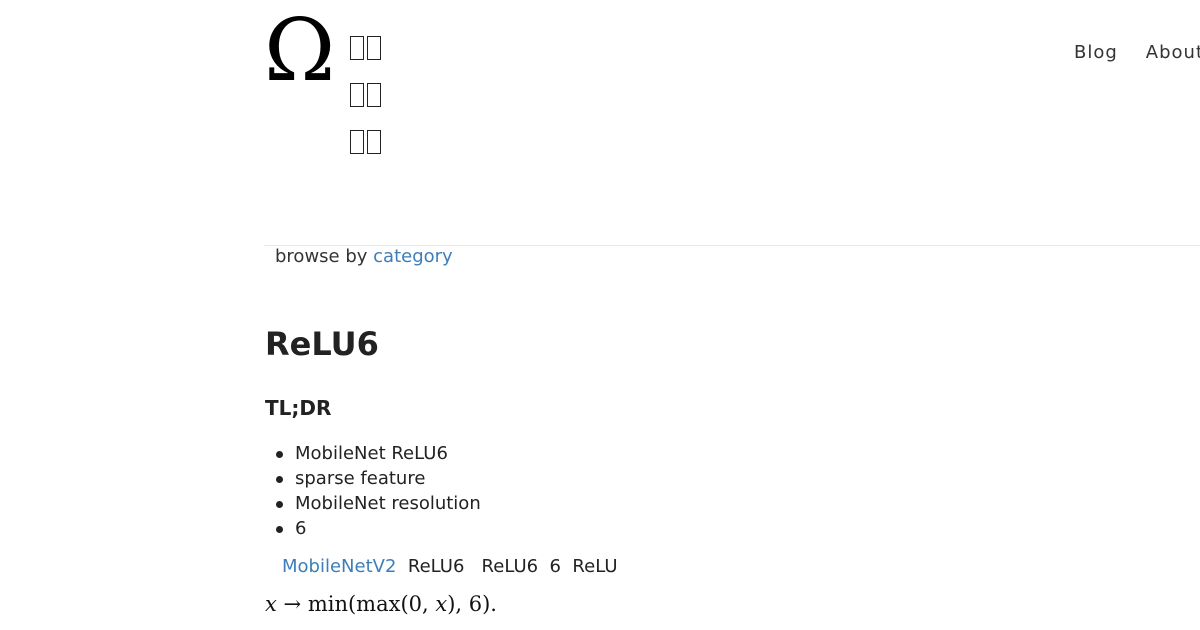 The height and width of the screenshot is (630, 1200). Describe the element at coordinates (371, 604) in the screenshot. I see `formula-expr: min(max(0,` at that location.